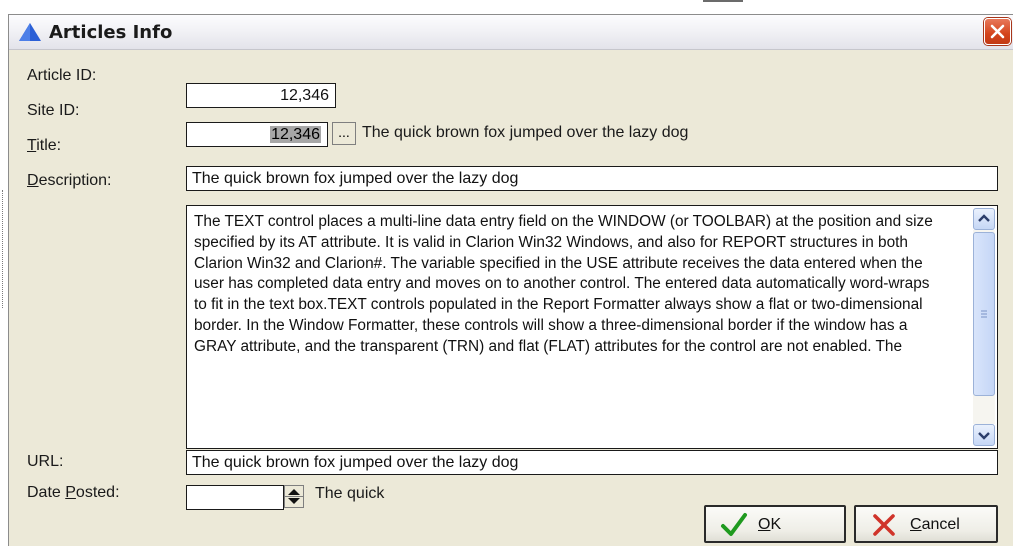 This screenshot has width=1013, height=546. Describe the element at coordinates (75, 180) in the screenshot. I see `description-label-rest: escription:` at that location.